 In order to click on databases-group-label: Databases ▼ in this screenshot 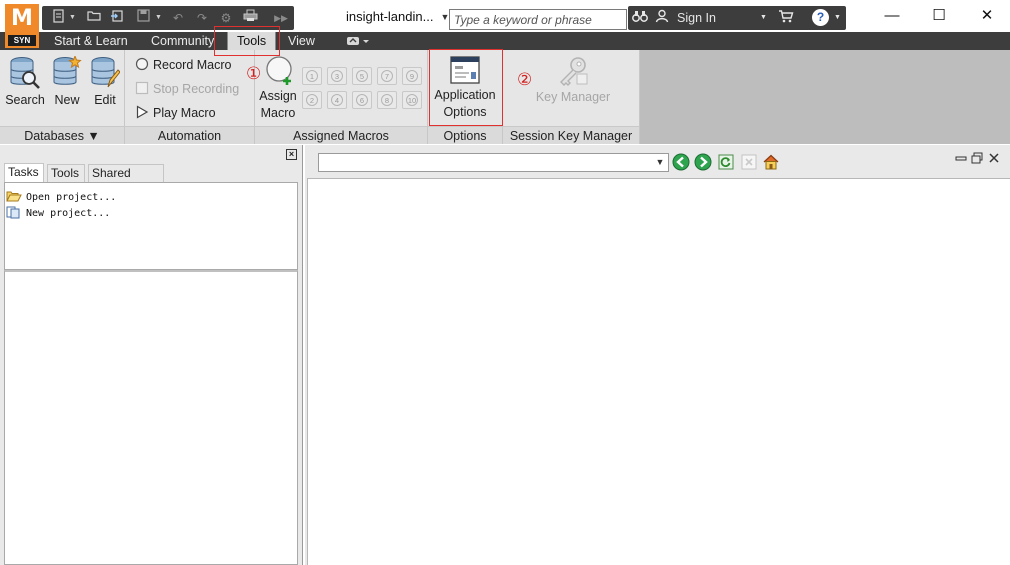, I will do `click(62, 135)`.